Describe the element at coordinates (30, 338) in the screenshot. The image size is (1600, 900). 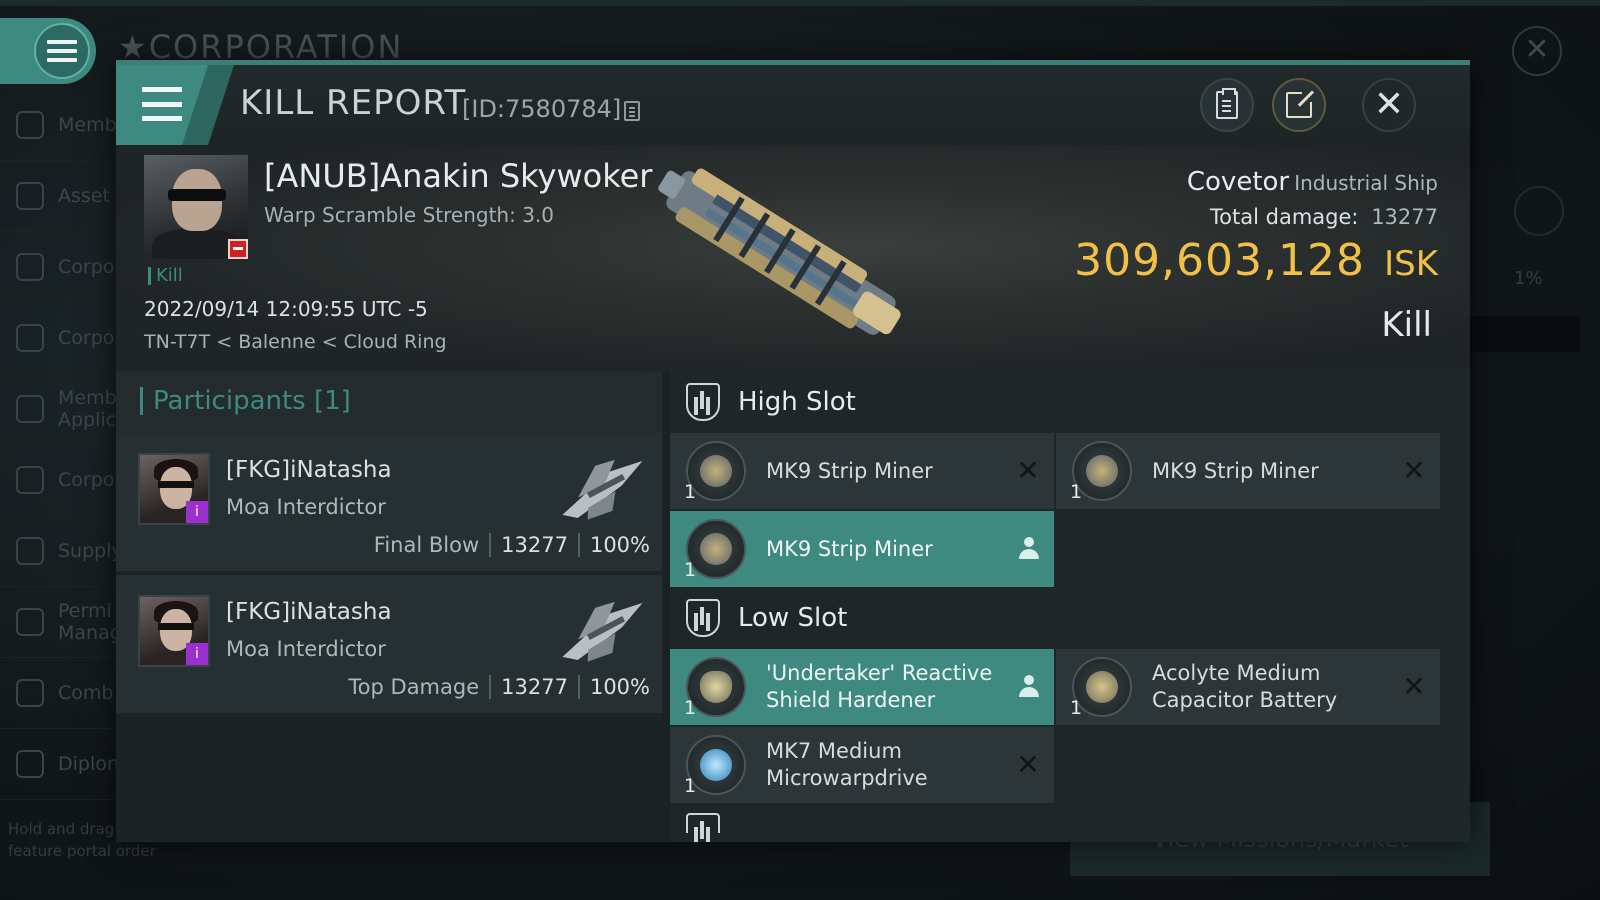
I see `pie-icon` at that location.